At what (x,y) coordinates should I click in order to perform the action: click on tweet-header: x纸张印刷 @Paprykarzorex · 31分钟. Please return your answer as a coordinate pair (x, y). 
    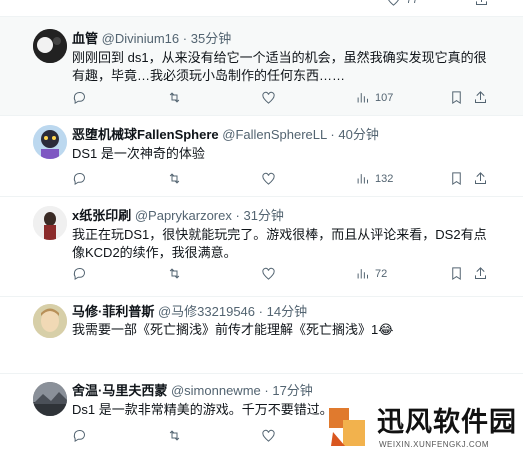
    Looking at the image, I should click on (178, 216).